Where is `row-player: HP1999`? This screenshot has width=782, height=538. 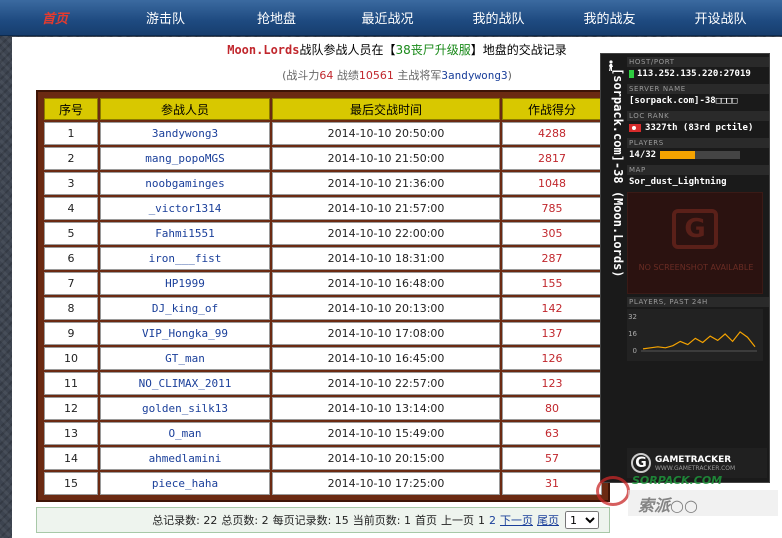
row-player: HP1999 is located at coordinates (185, 283).